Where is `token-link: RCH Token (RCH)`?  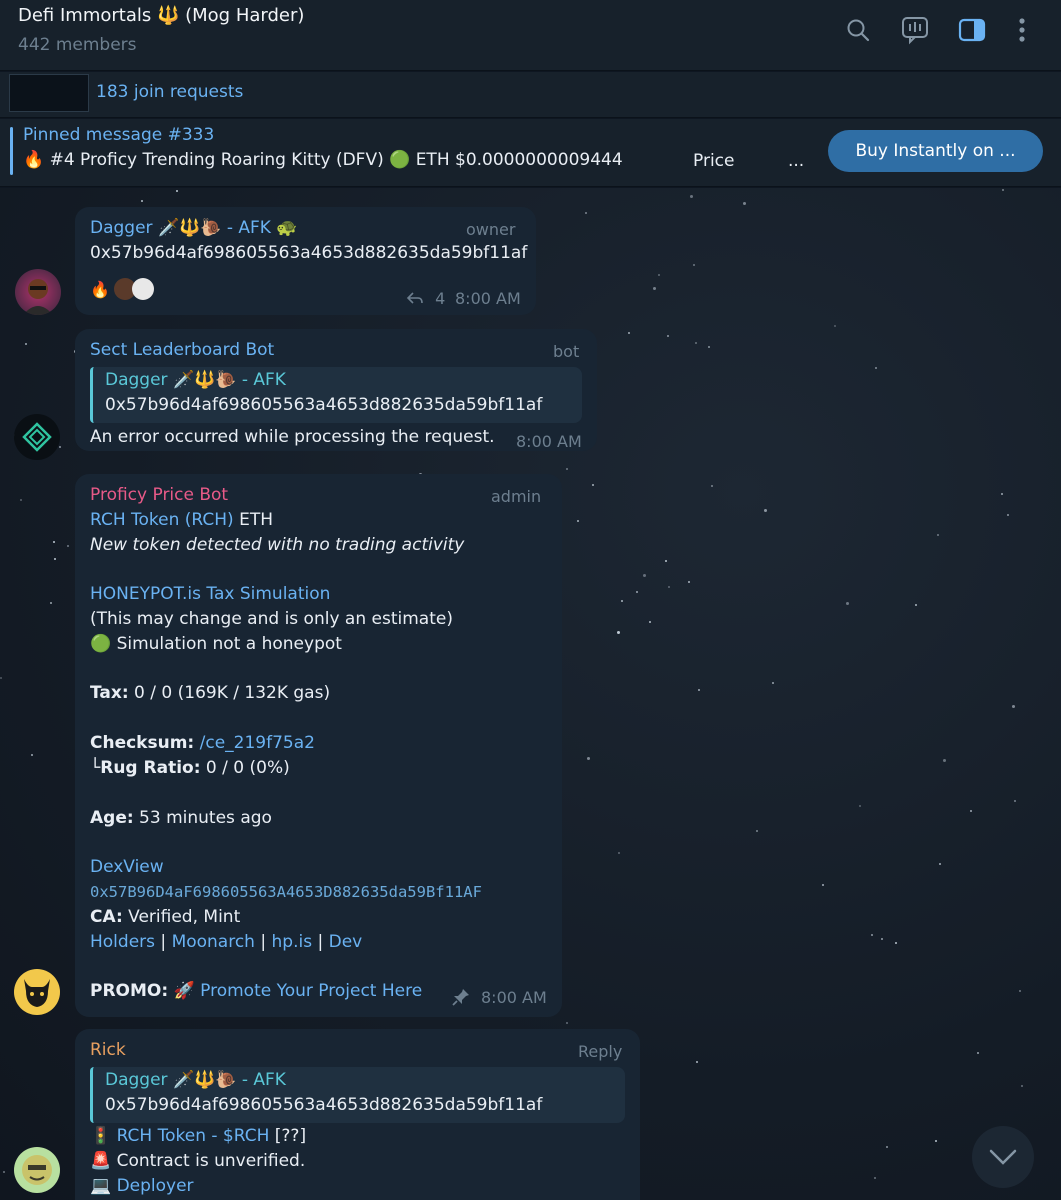
token-link: RCH Token (RCH) is located at coordinates (162, 520).